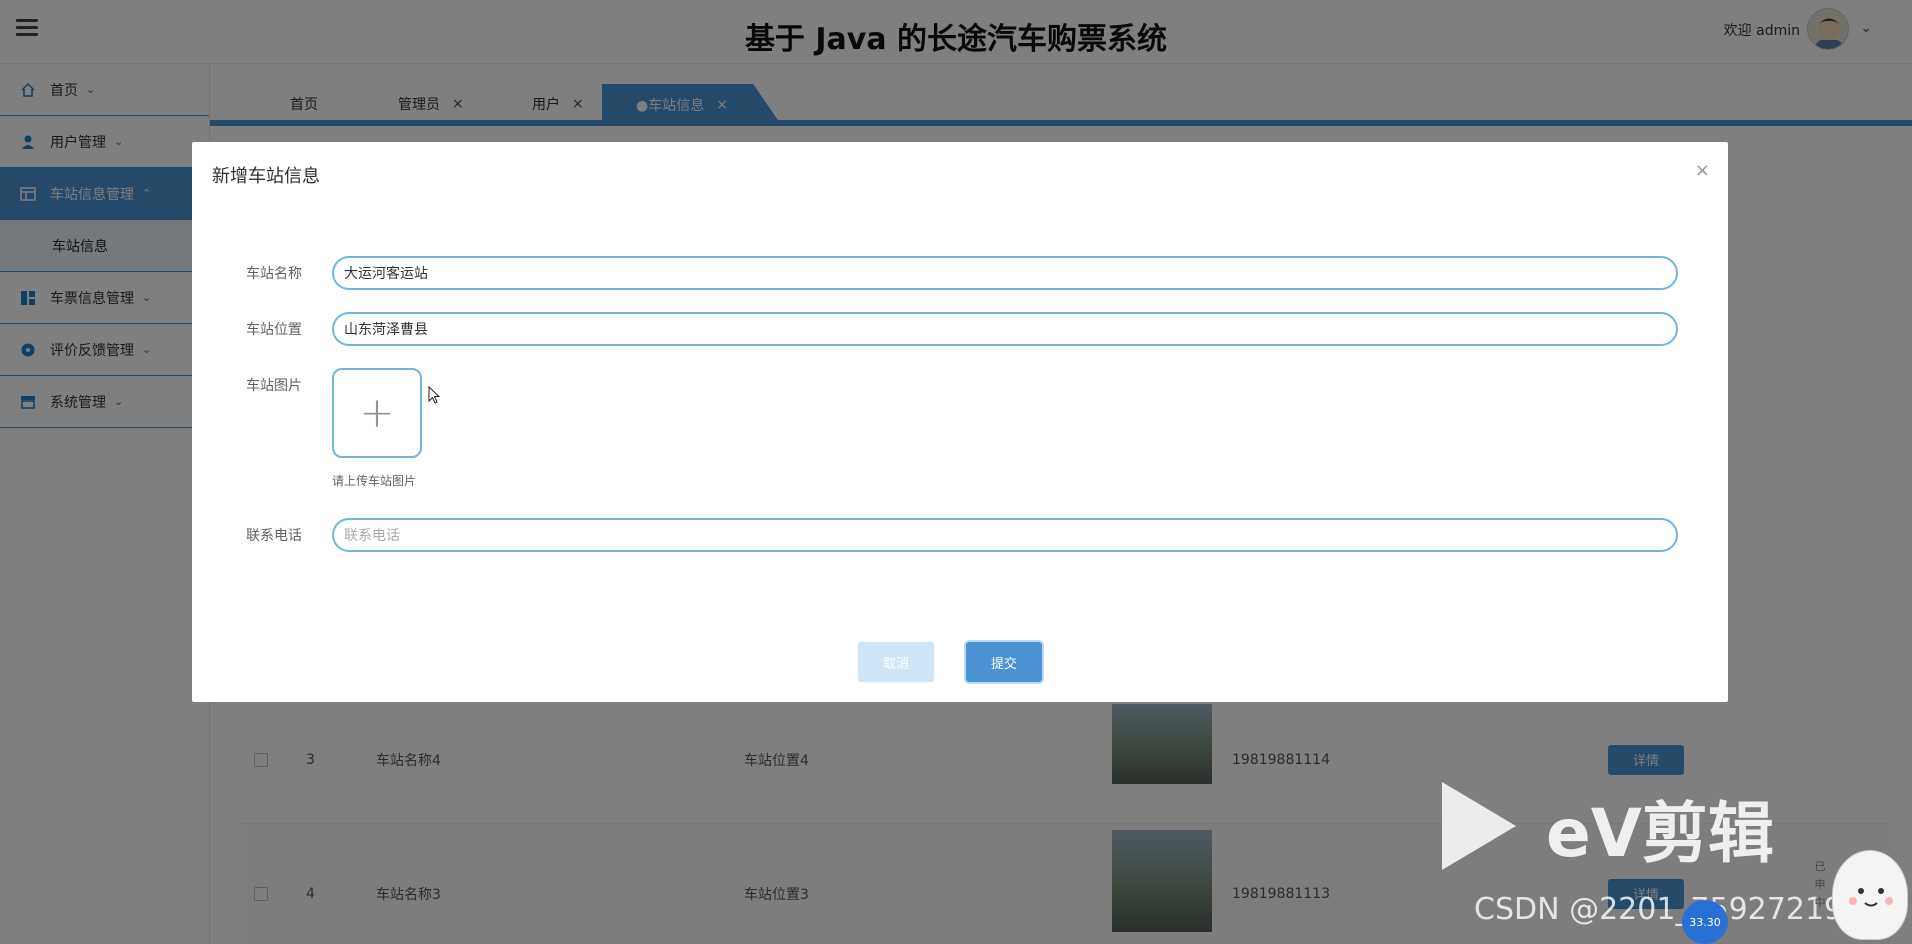 The height and width of the screenshot is (944, 1912). Describe the element at coordinates (1820, 884) in the screenshot. I see `sticker-tags: 已申中` at that location.